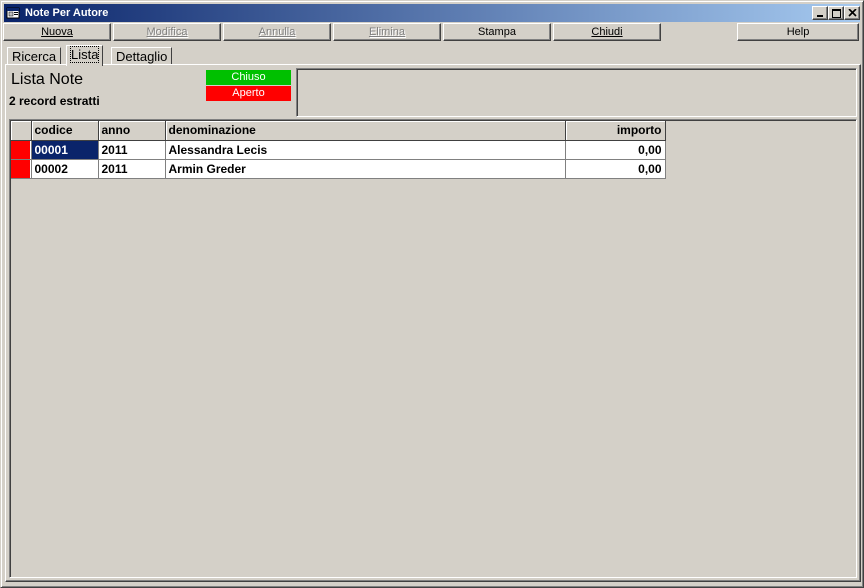 The width and height of the screenshot is (864, 588). I want to click on elimina-button: Elimina, so click(387, 32).